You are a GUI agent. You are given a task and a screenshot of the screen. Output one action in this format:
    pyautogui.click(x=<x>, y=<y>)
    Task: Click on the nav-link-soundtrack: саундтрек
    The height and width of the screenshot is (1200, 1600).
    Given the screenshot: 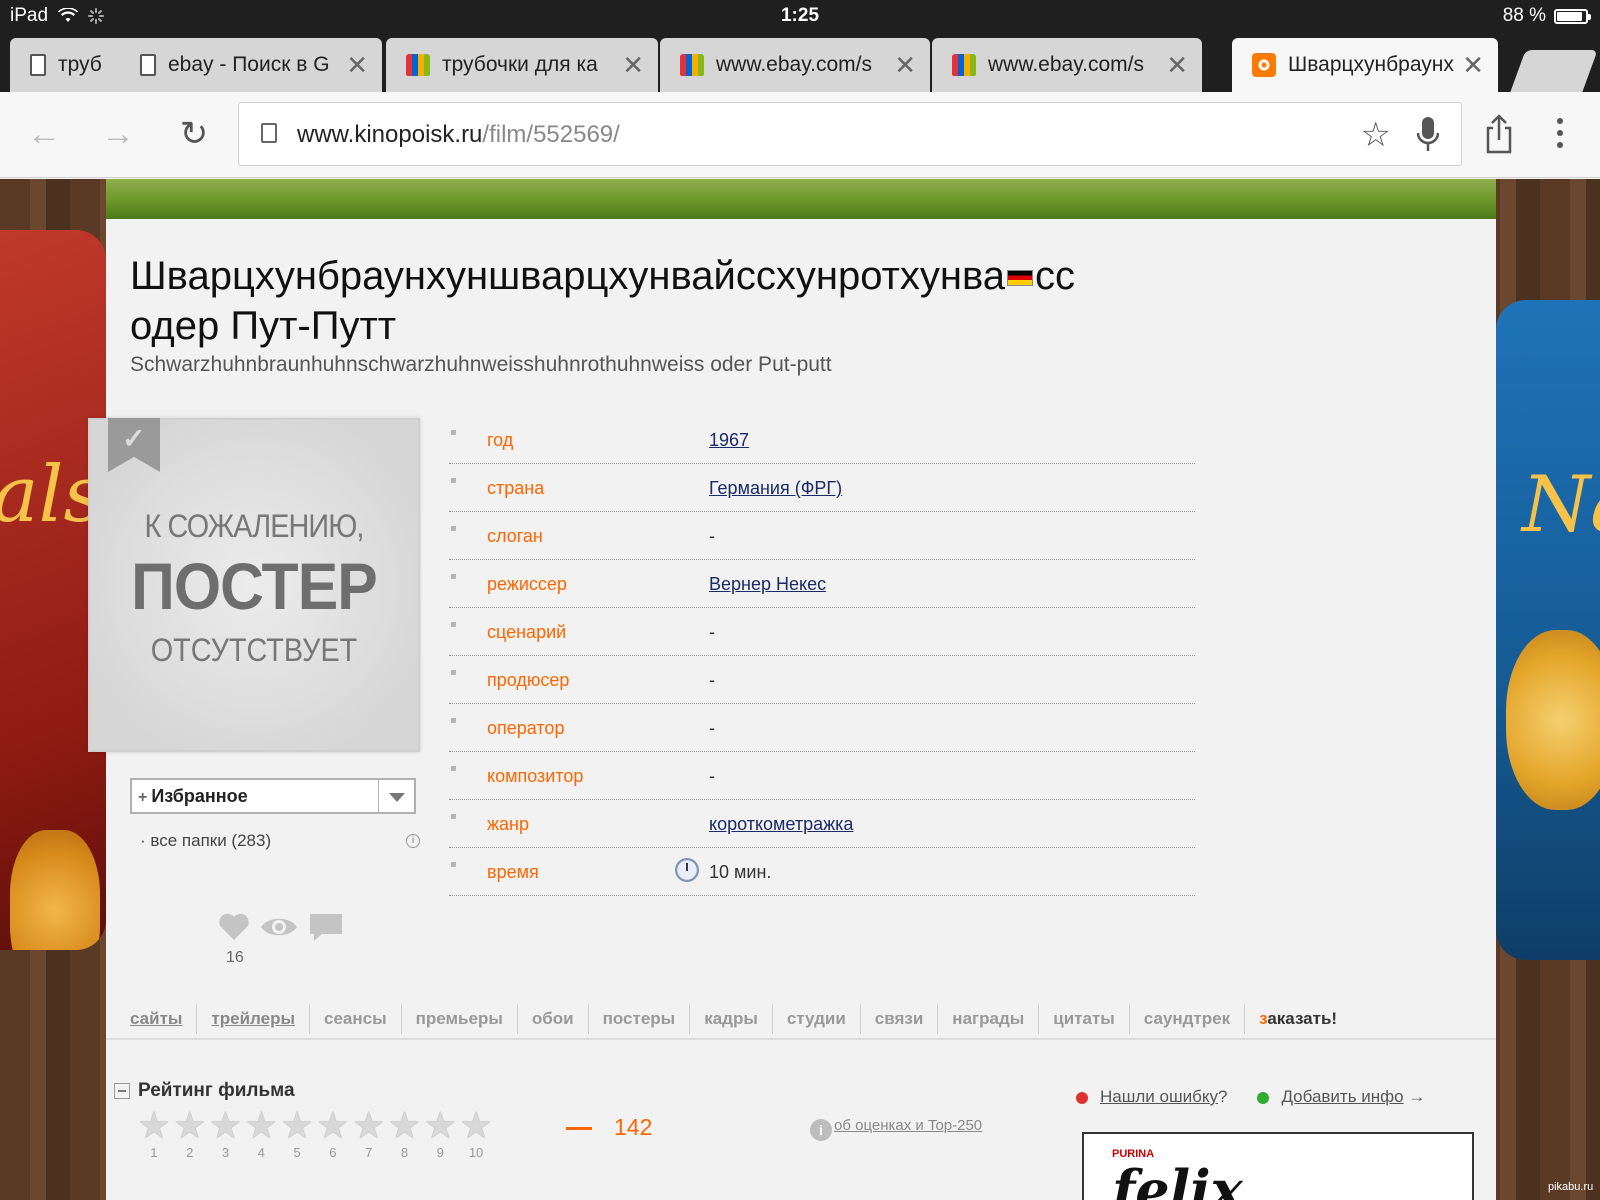 What is the action you would take?
    pyautogui.click(x=1186, y=1019)
    